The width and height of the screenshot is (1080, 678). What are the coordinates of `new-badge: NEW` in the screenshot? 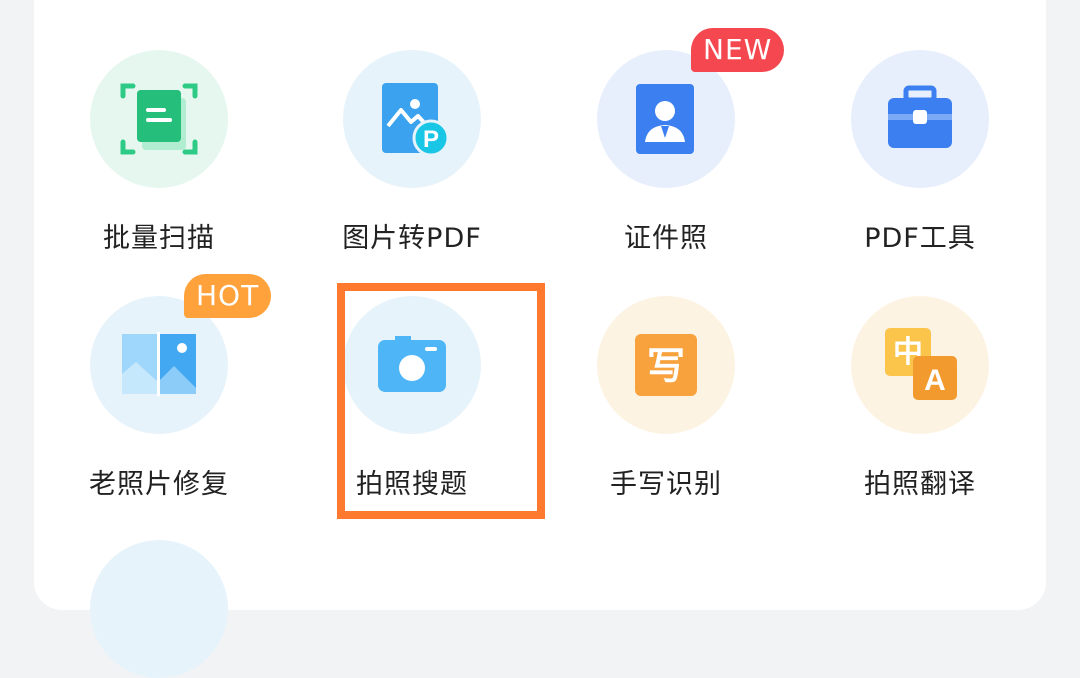 It's located at (738, 50).